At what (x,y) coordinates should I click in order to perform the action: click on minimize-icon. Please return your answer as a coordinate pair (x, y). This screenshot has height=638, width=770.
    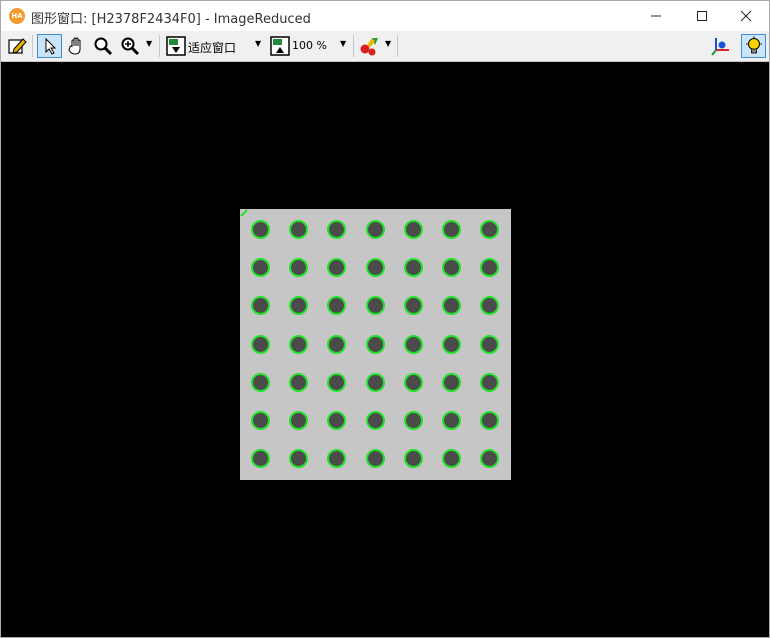
    Looking at the image, I should click on (656, 16).